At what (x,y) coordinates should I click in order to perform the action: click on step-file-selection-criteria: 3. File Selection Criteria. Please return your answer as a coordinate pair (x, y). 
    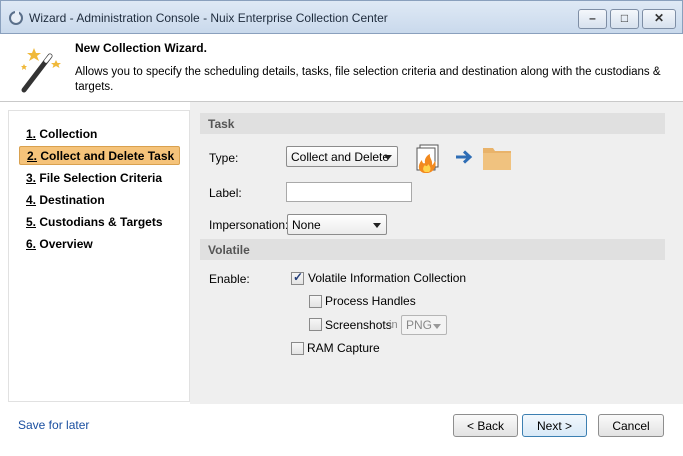
    Looking at the image, I should click on (99, 178).